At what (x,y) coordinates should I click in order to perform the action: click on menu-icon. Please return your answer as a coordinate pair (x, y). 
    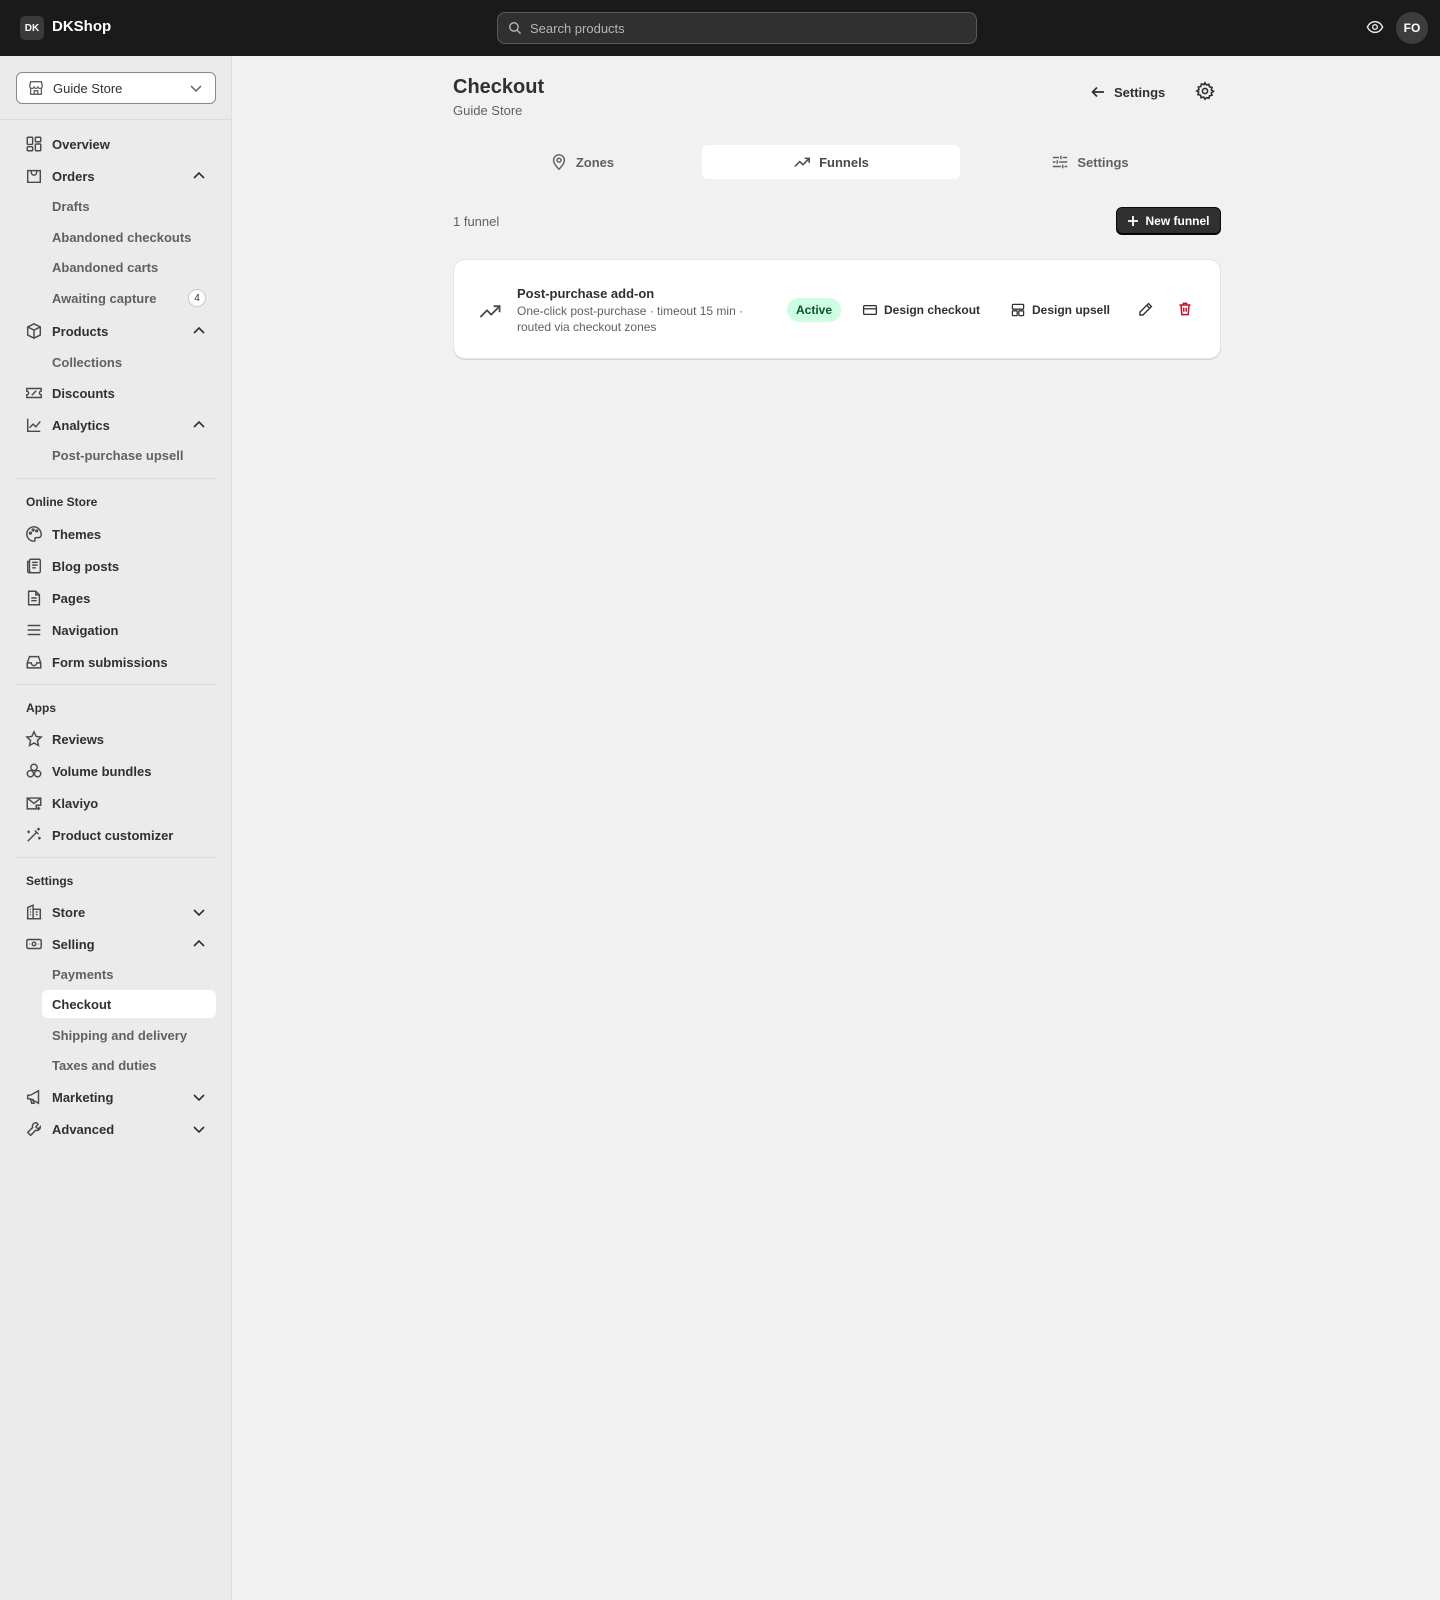
    Looking at the image, I should click on (34, 630).